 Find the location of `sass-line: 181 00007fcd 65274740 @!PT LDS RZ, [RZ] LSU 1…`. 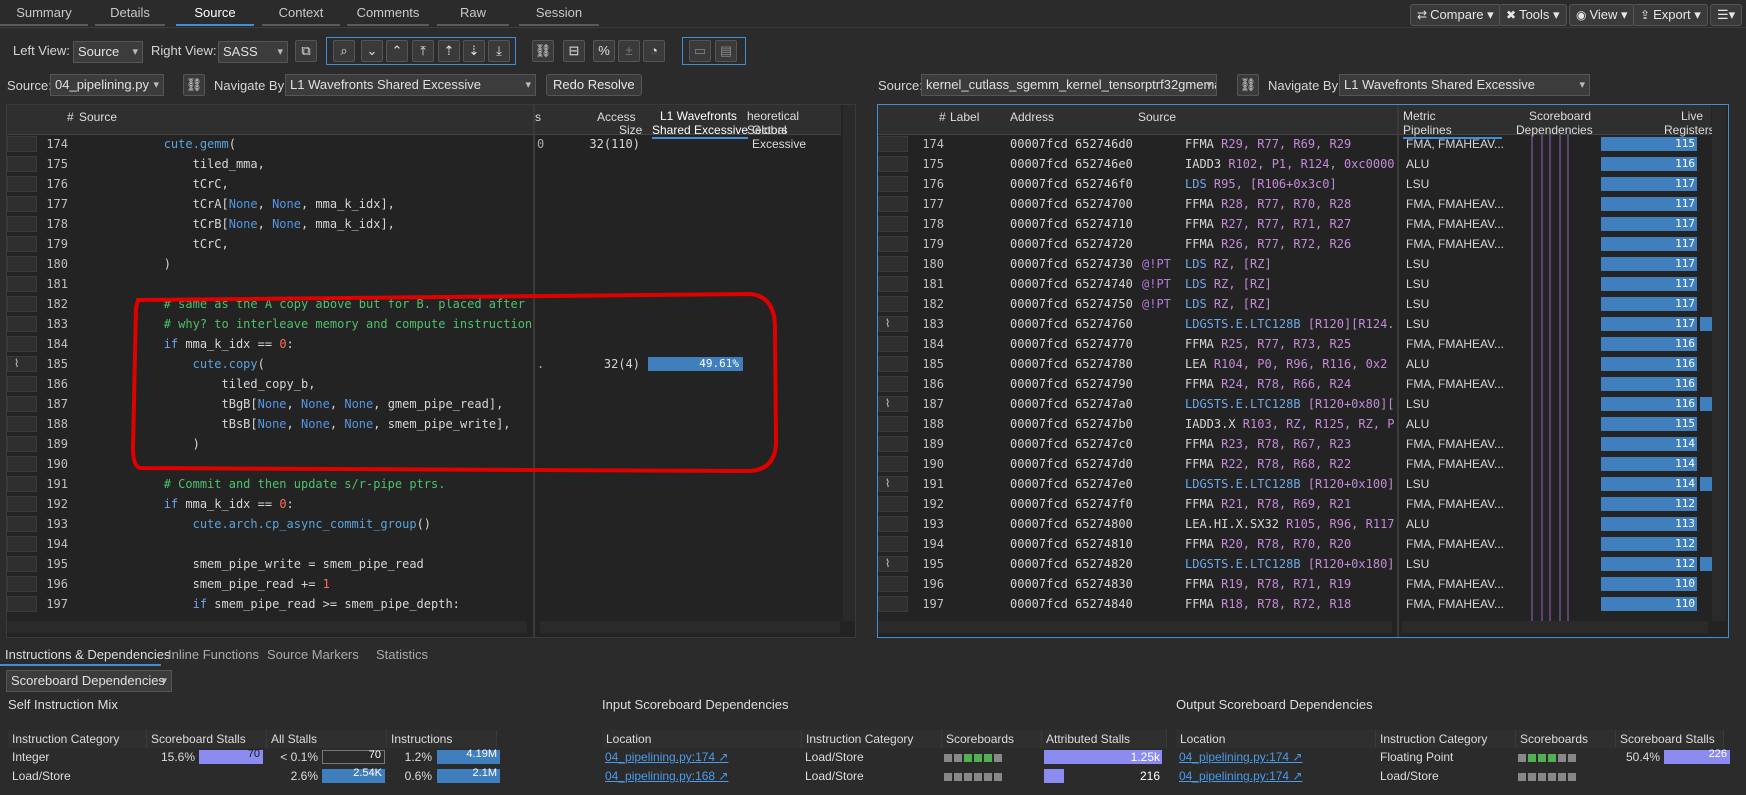

sass-line: 181 00007fcd 65274740 @!PT LDS RZ, [RZ] LSU 1… is located at coordinates (1295, 284).